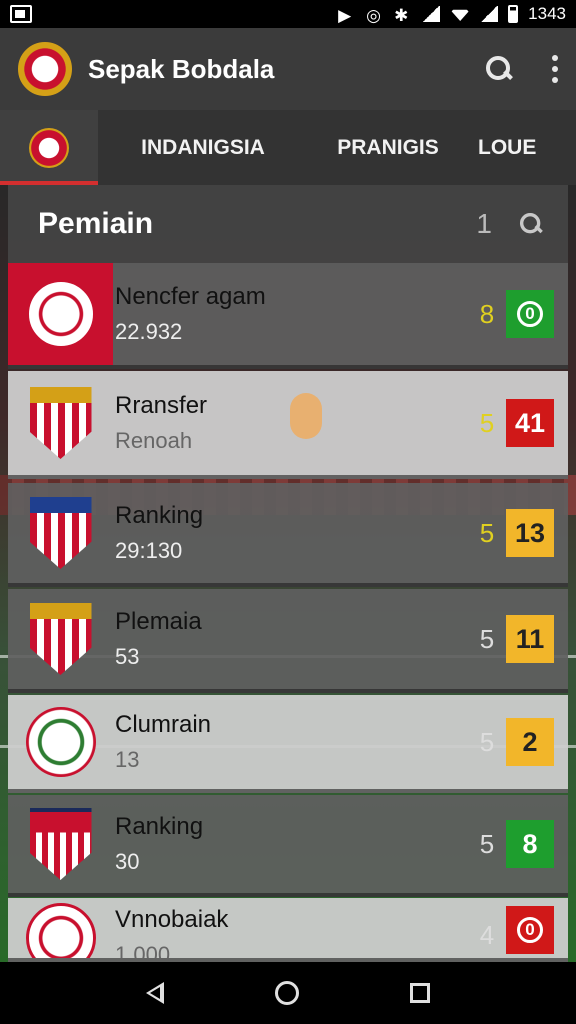 Image resolution: width=576 pixels, height=1024 pixels. I want to click on list-item: Vnnobaiak 1.000 4 0, so click(288, 930).